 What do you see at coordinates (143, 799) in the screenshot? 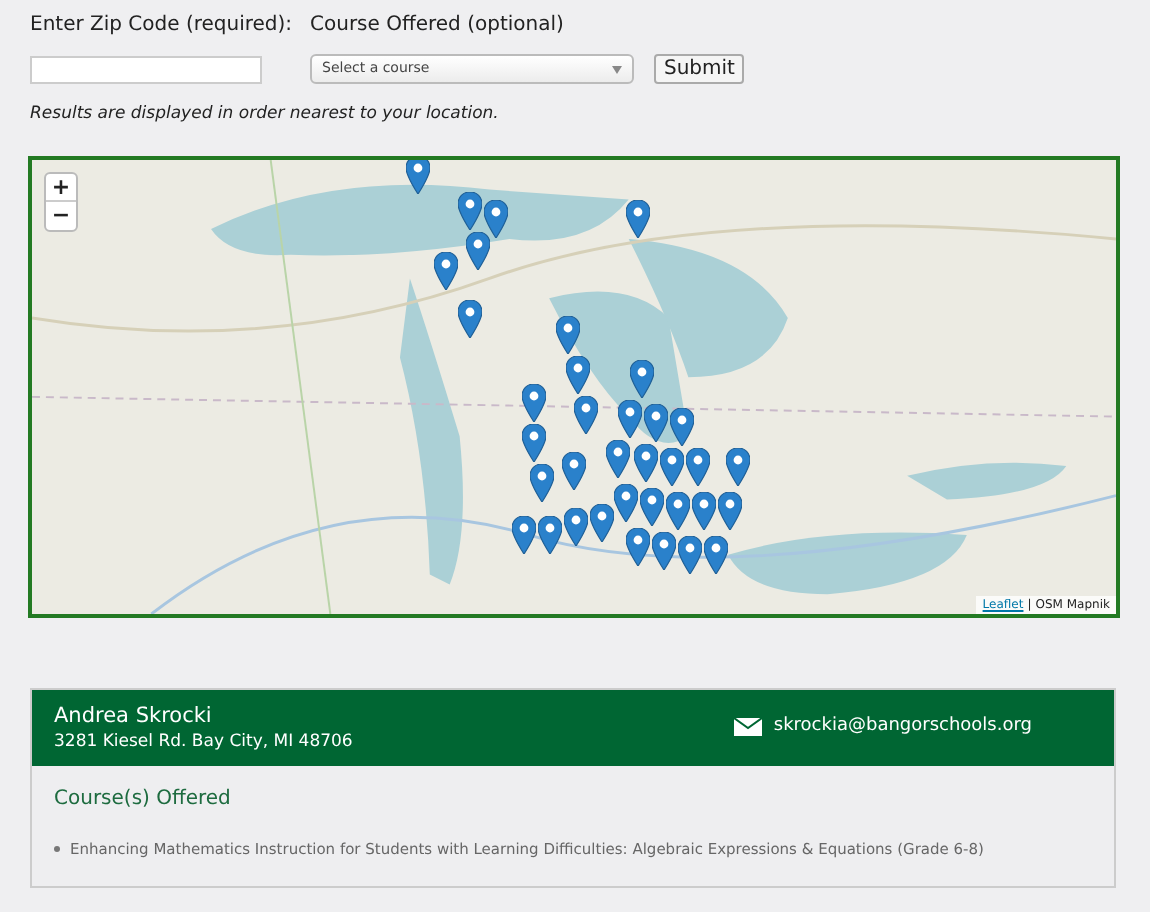
I see `courses-heading: Course(s) Offered` at bounding box center [143, 799].